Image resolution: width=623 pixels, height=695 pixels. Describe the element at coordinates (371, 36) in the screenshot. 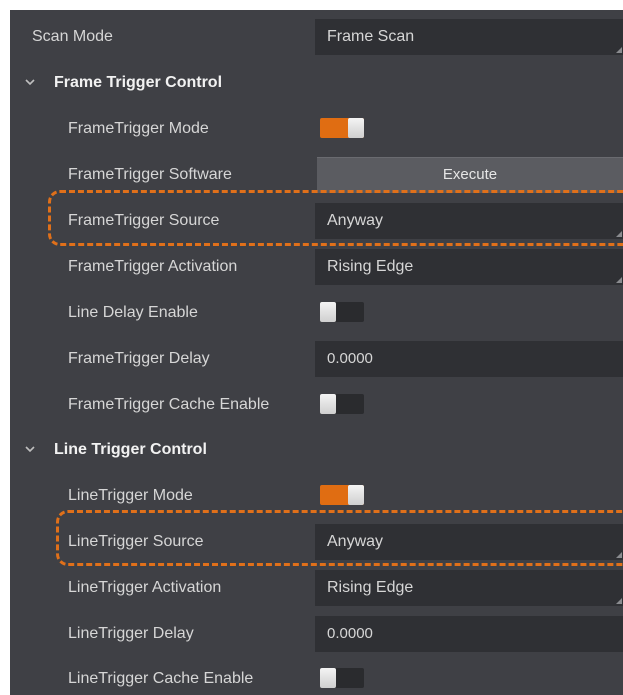

I see `scan-mode-value: Frame Scan` at that location.